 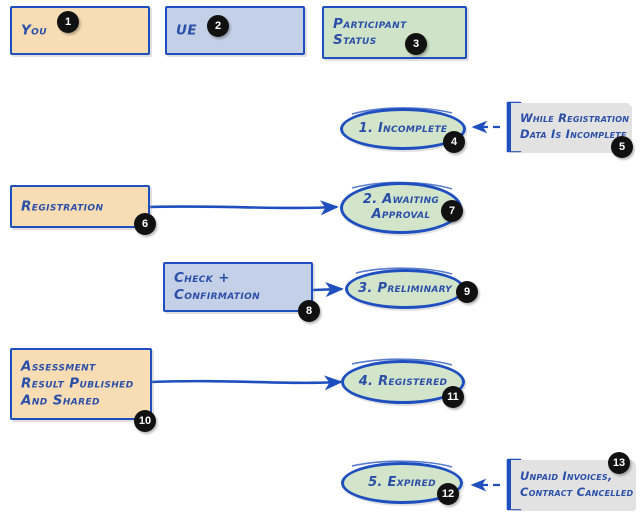 What do you see at coordinates (403, 128) in the screenshot?
I see `status-incomplete-label: 1. Incomplete` at bounding box center [403, 128].